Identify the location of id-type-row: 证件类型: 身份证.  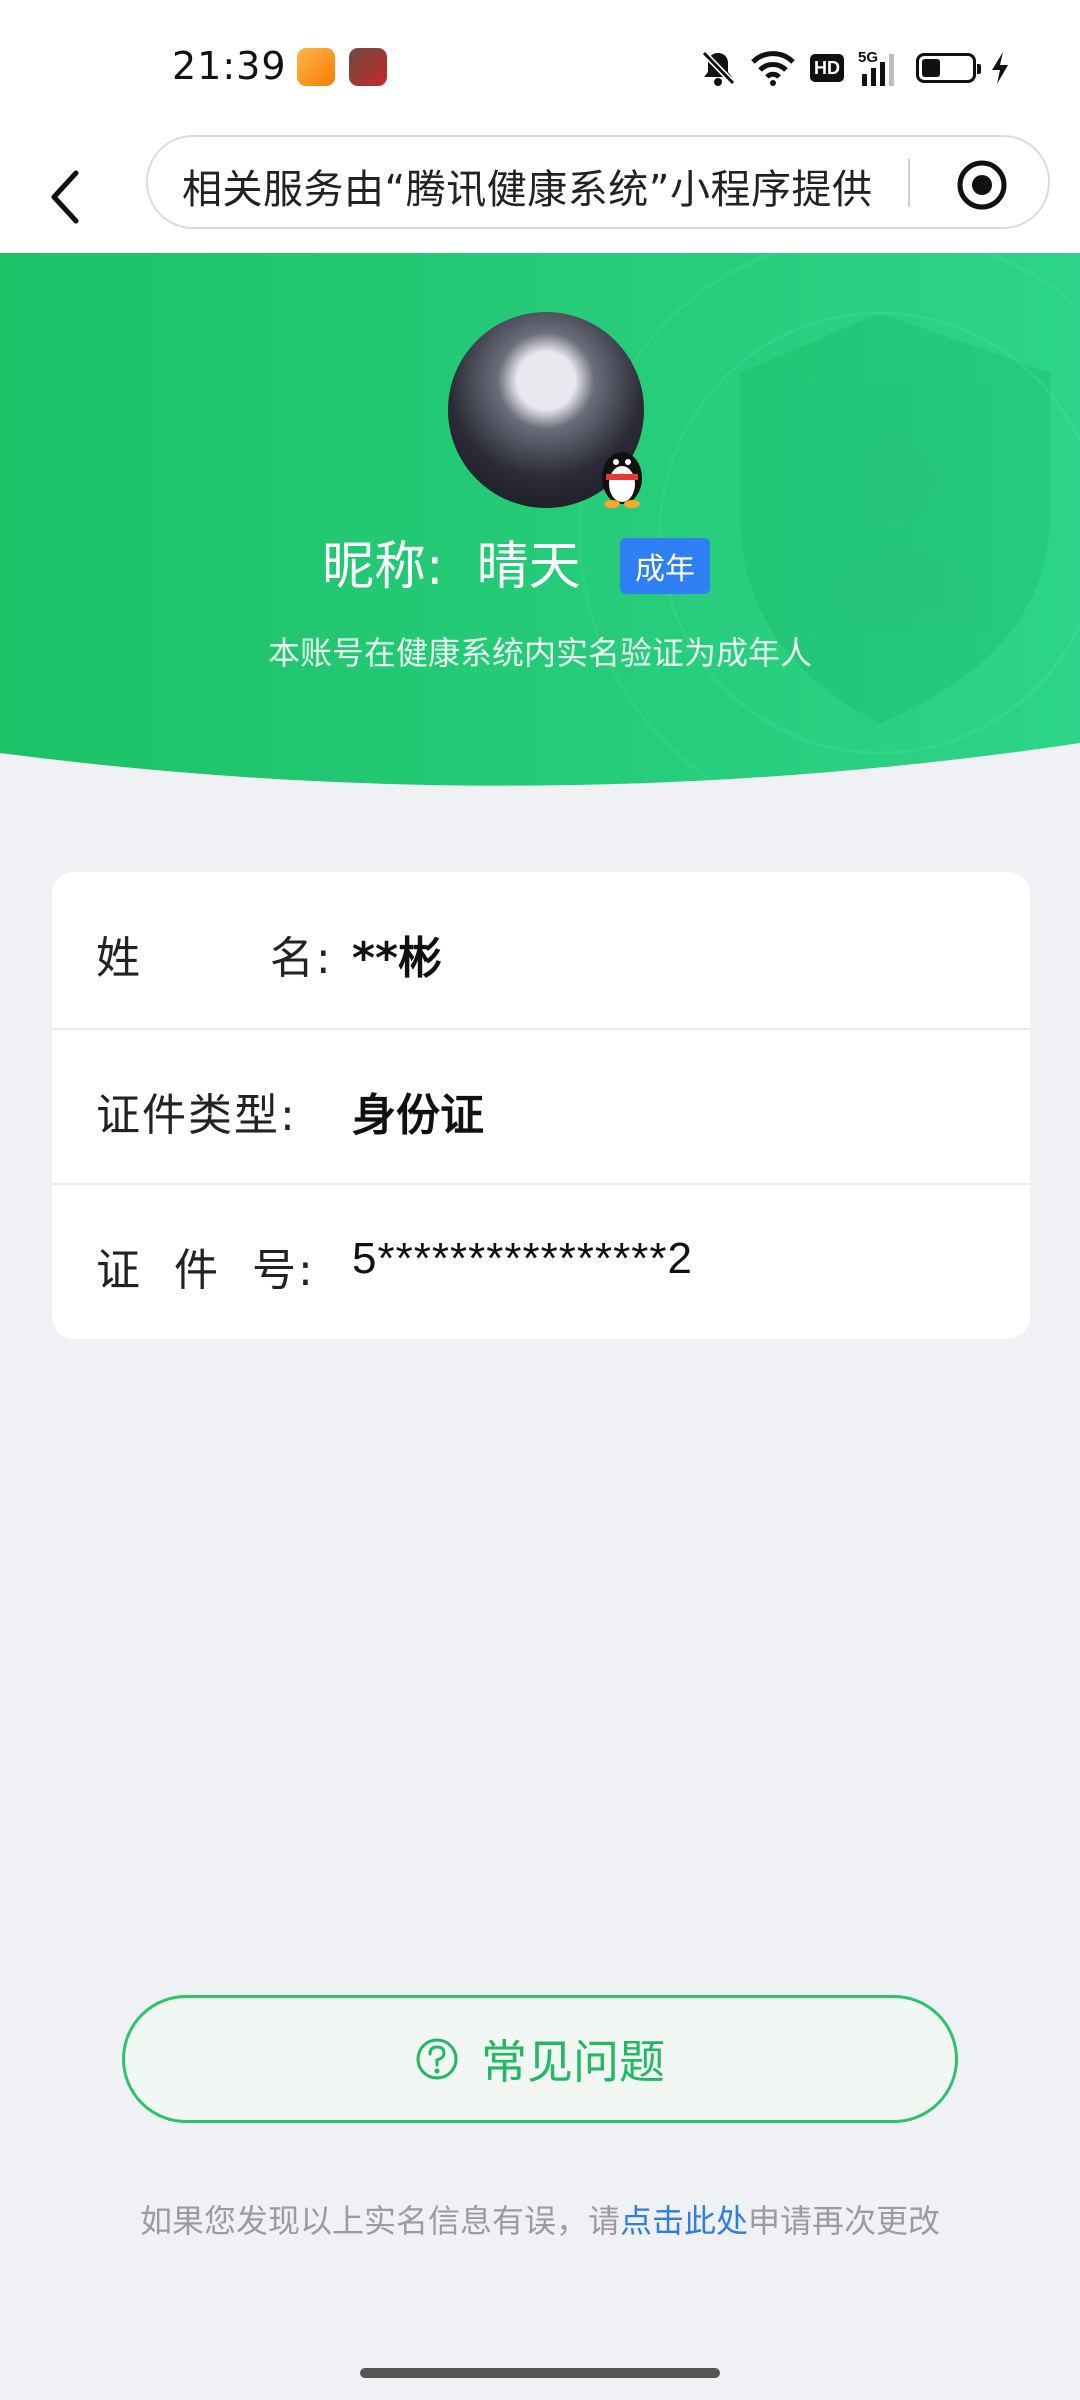
(541, 1106).